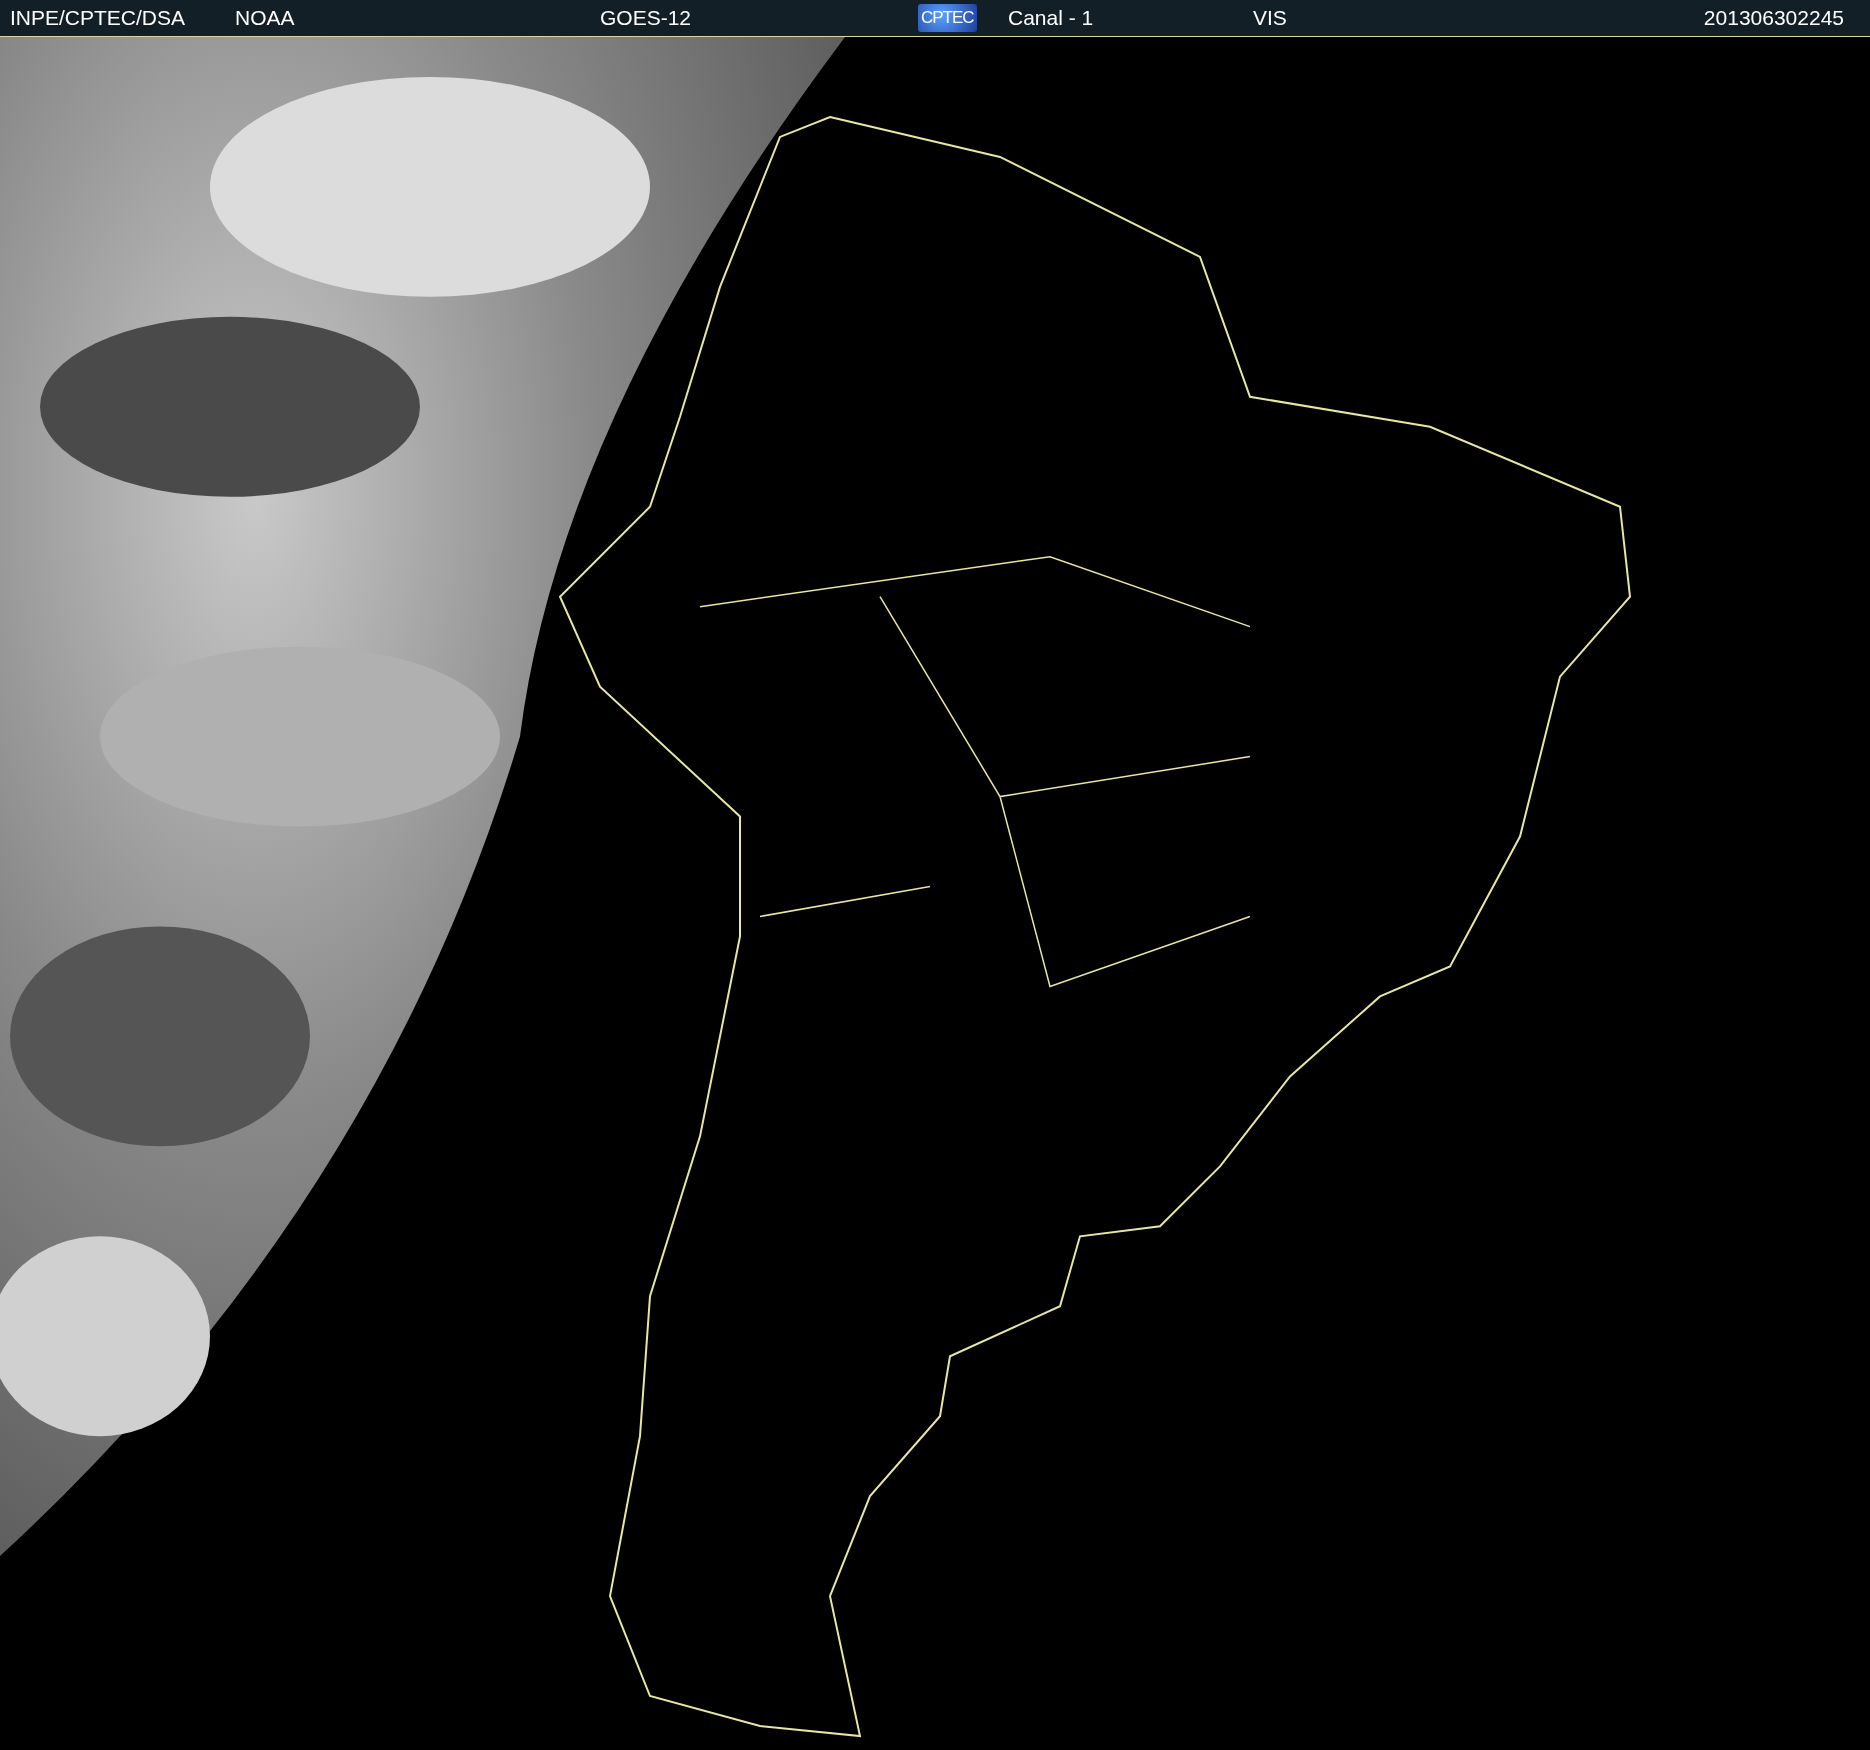  What do you see at coordinates (97, 18) in the screenshot?
I see `agency-label: INPE/CPTEC/DSA` at bounding box center [97, 18].